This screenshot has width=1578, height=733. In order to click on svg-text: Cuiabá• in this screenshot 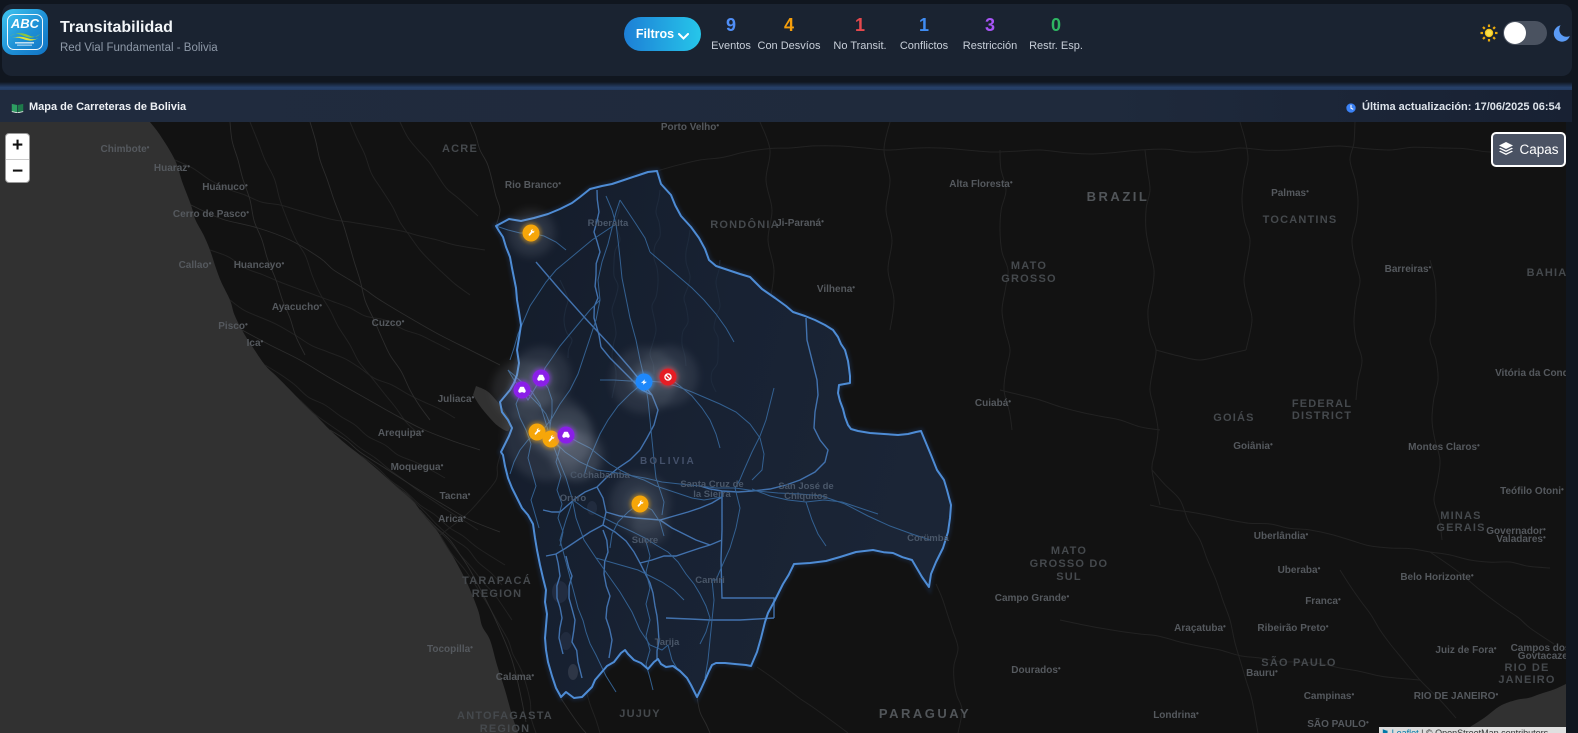, I will do `click(993, 403)`.